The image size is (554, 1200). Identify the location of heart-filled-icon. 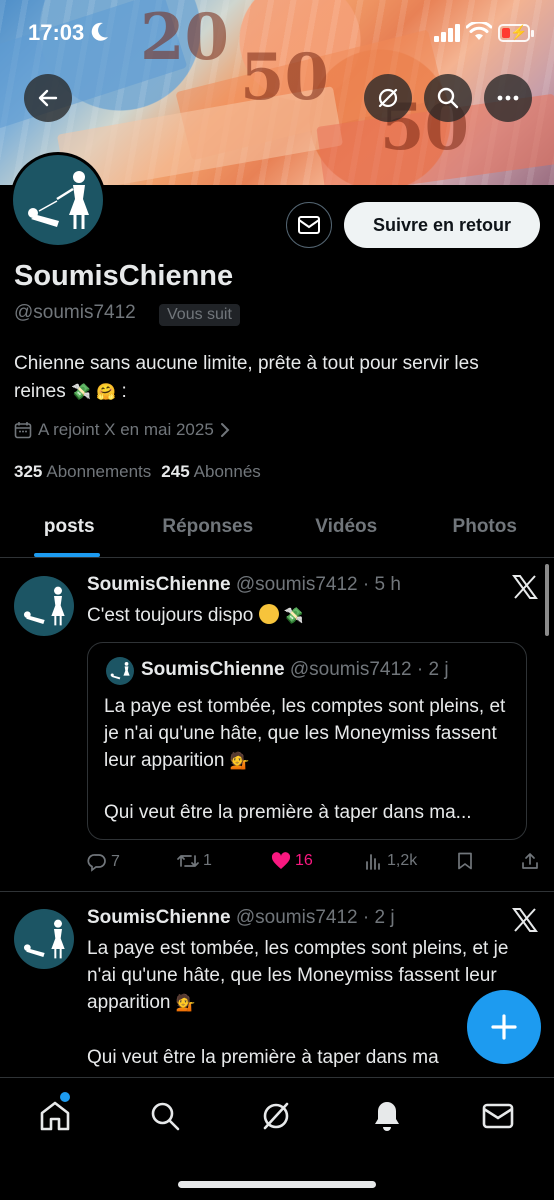
(281, 860).